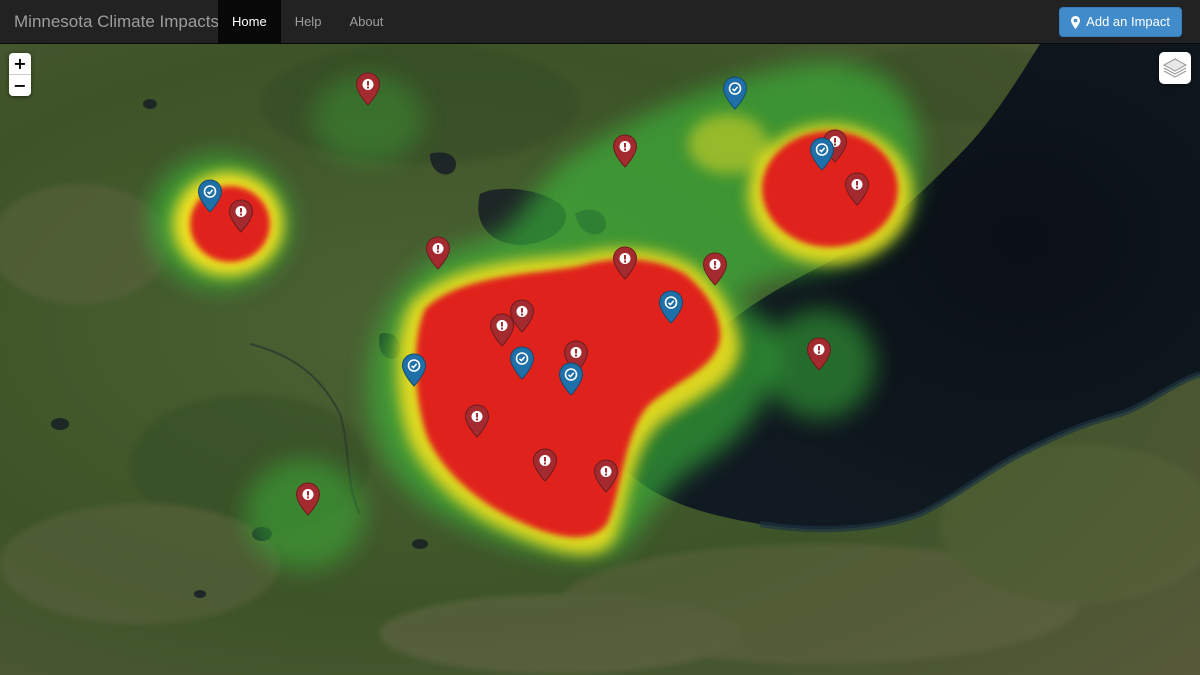 The width and height of the screenshot is (1200, 675). Describe the element at coordinates (116, 22) in the screenshot. I see `app-brand: Minnesota Climate Impacts` at that location.